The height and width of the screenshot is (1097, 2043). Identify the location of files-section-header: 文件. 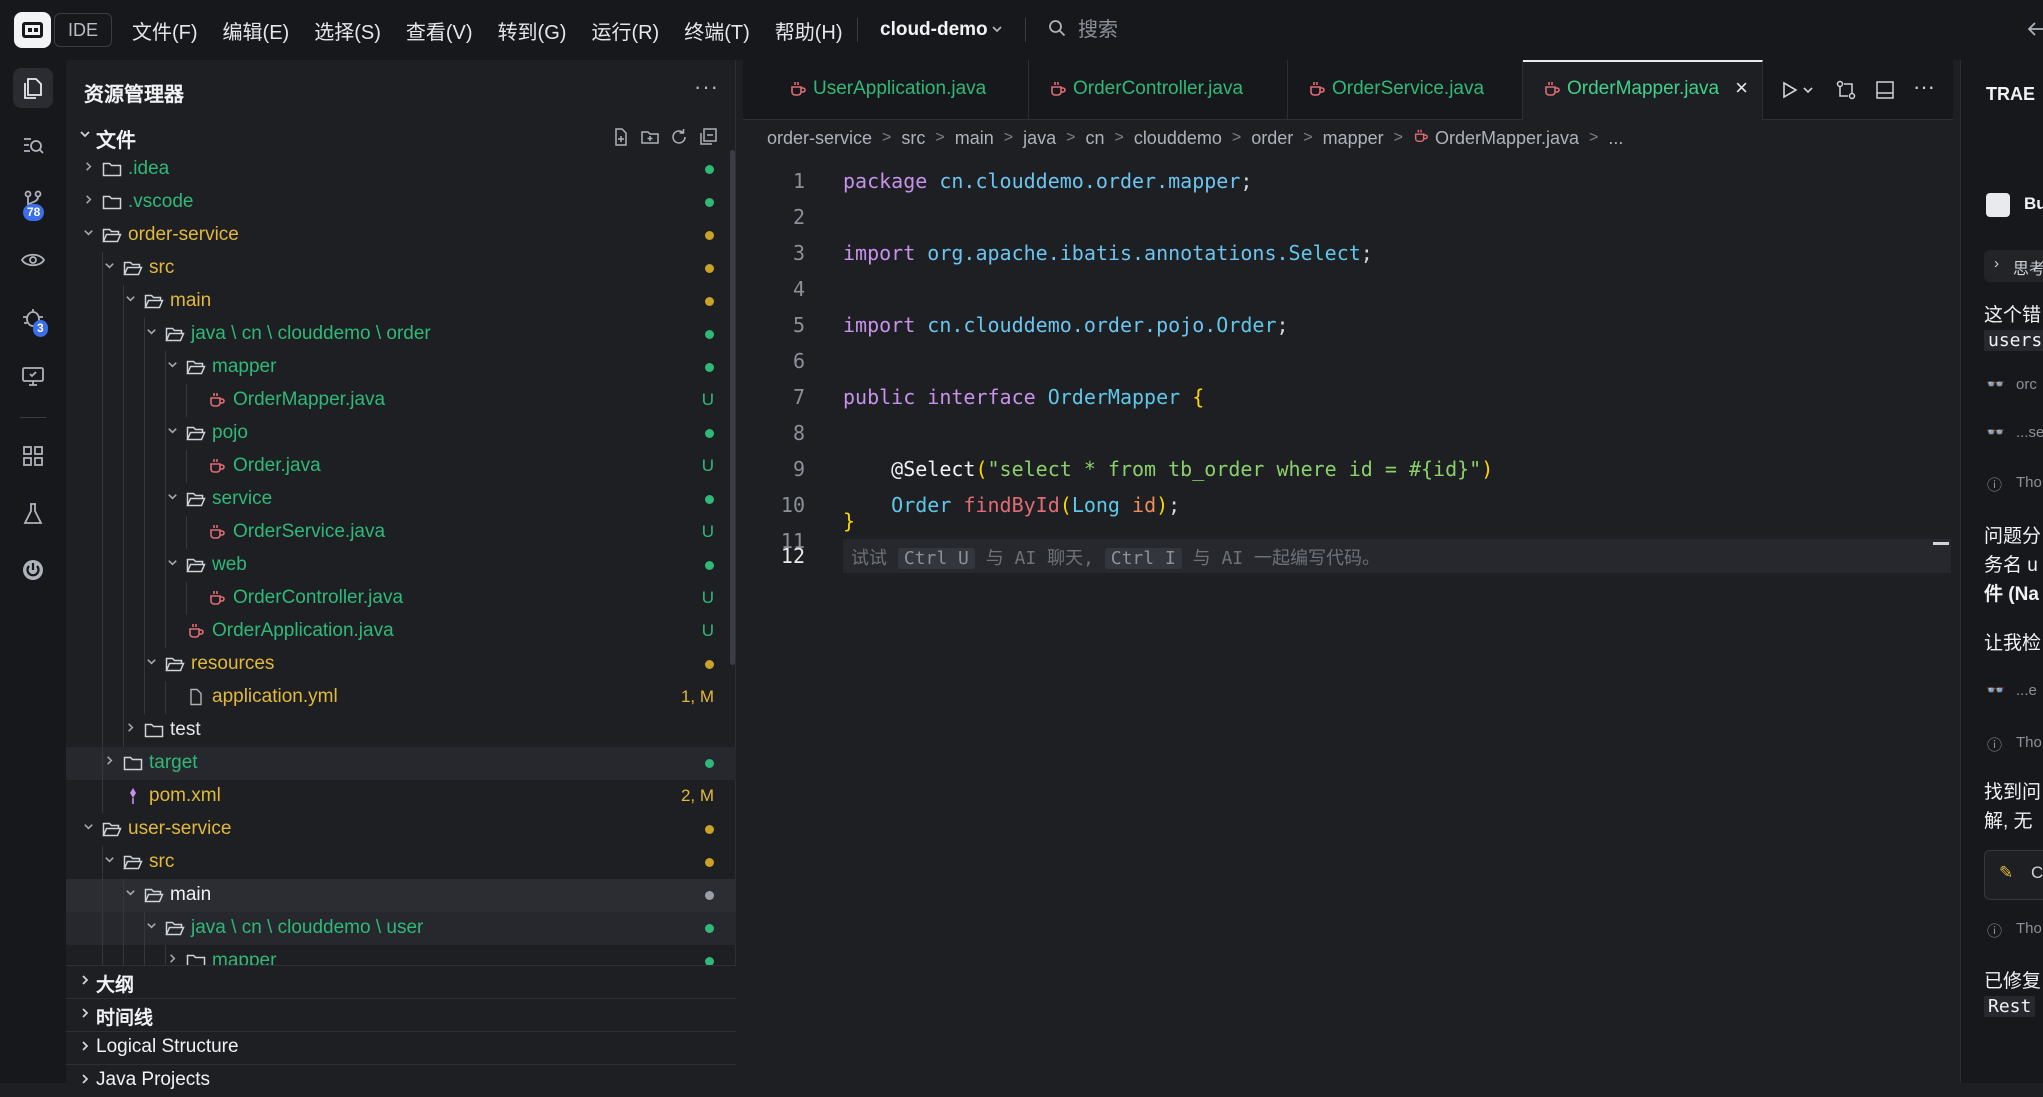
(401, 136).